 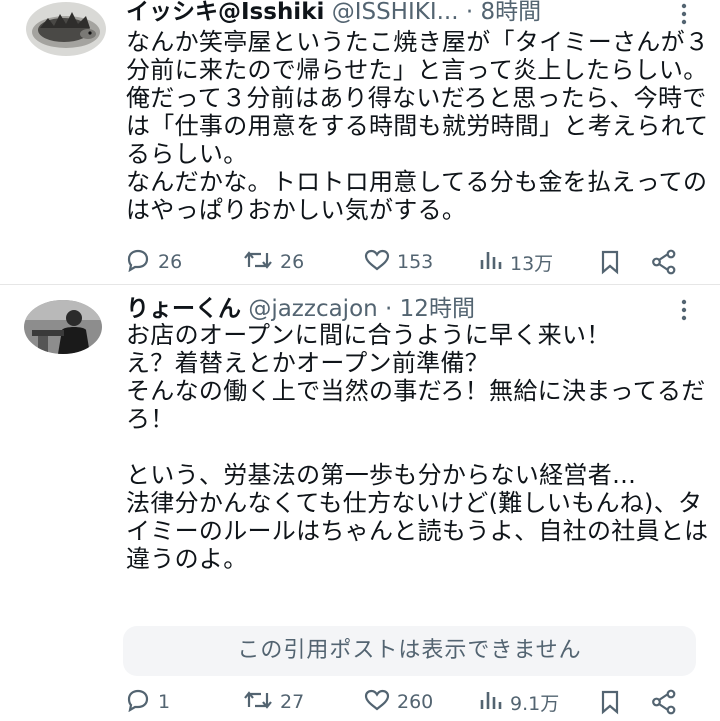 I want to click on action-bar: 1 27 260 9.1万, so click(x=409, y=702).